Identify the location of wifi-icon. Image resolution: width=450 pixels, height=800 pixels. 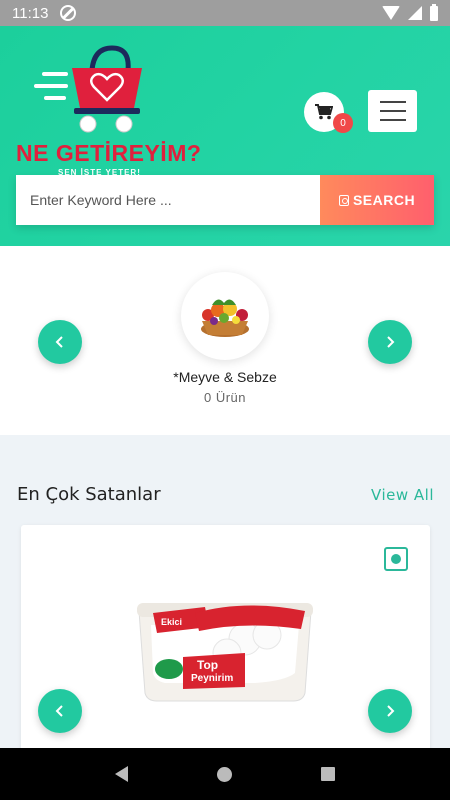
(391, 13).